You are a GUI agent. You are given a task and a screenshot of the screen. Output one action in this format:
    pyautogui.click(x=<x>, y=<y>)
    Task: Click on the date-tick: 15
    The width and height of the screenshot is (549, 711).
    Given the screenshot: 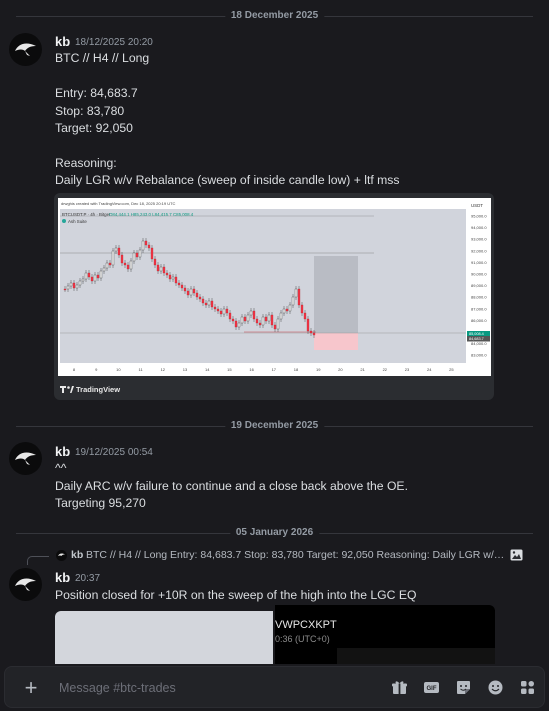 What is the action you would take?
    pyautogui.click(x=229, y=369)
    